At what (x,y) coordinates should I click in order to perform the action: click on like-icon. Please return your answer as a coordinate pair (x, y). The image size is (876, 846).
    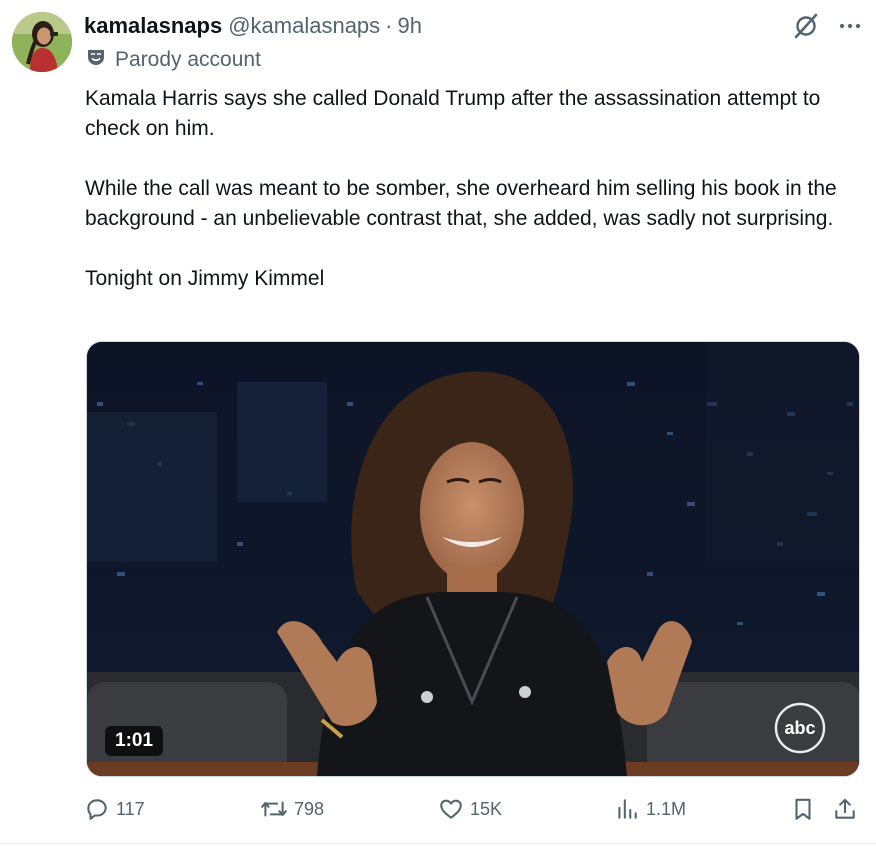
    Looking at the image, I should click on (451, 809).